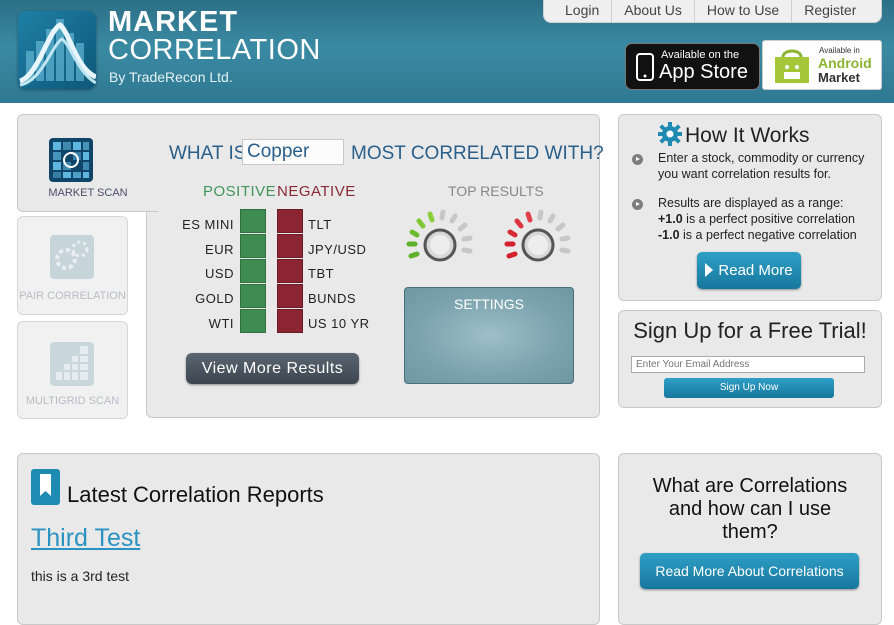 The width and height of the screenshot is (894, 625). What do you see at coordinates (80, 576) in the screenshot?
I see `report-excerpt: this is a 3rd test` at bounding box center [80, 576].